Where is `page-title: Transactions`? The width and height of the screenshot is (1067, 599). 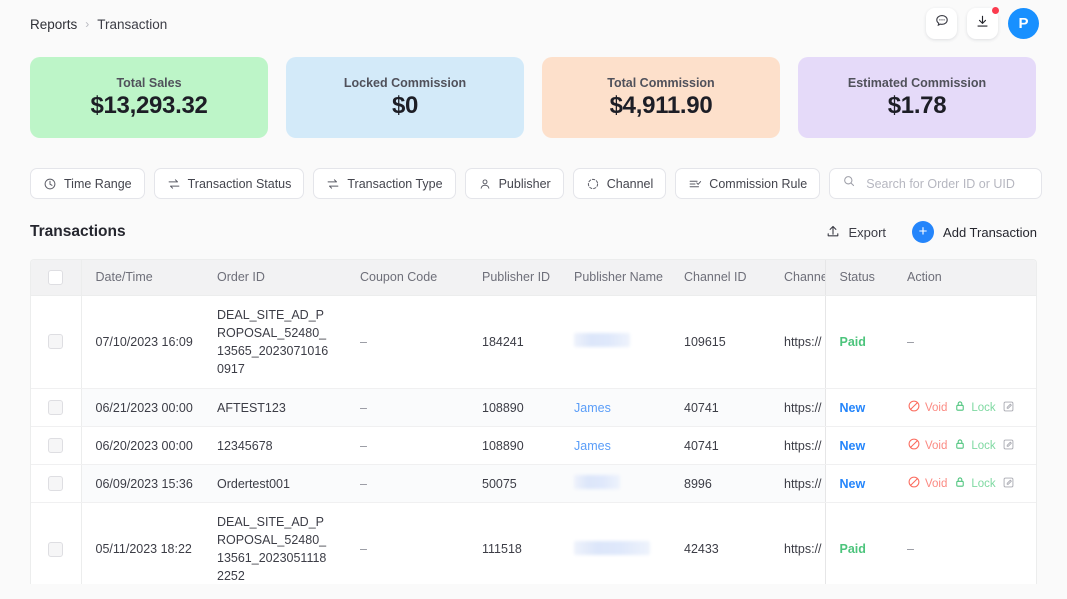
page-title: Transactions is located at coordinates (78, 231).